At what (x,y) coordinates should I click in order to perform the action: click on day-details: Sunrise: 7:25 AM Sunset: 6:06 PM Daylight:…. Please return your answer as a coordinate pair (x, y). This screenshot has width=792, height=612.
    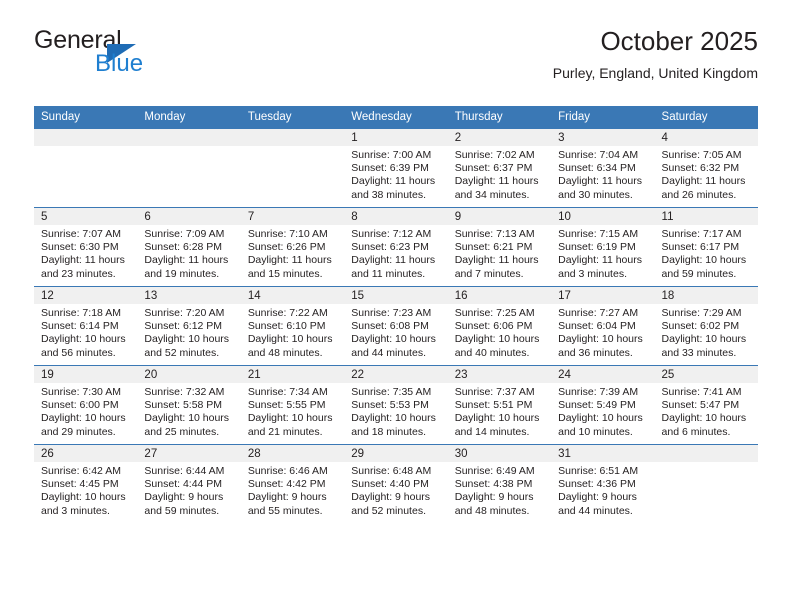
    Looking at the image, I should click on (499, 332).